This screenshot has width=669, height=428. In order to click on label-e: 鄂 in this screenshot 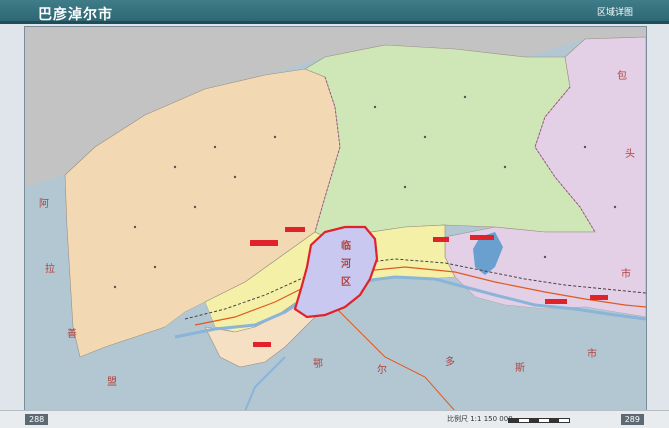, I will do `click(318, 364)`.